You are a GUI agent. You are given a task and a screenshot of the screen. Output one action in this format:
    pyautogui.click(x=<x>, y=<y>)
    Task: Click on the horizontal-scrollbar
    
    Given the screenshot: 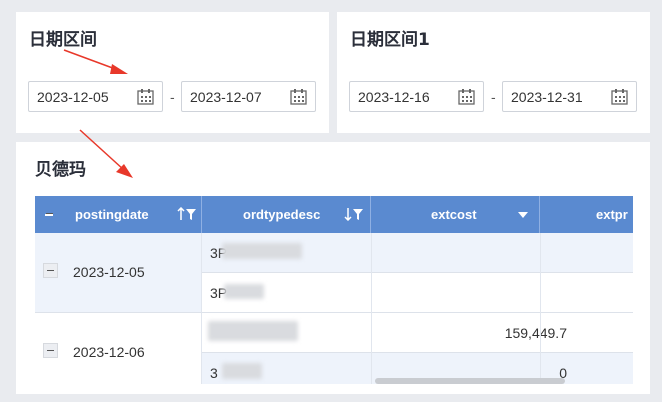 What is the action you would take?
    pyautogui.click(x=470, y=381)
    